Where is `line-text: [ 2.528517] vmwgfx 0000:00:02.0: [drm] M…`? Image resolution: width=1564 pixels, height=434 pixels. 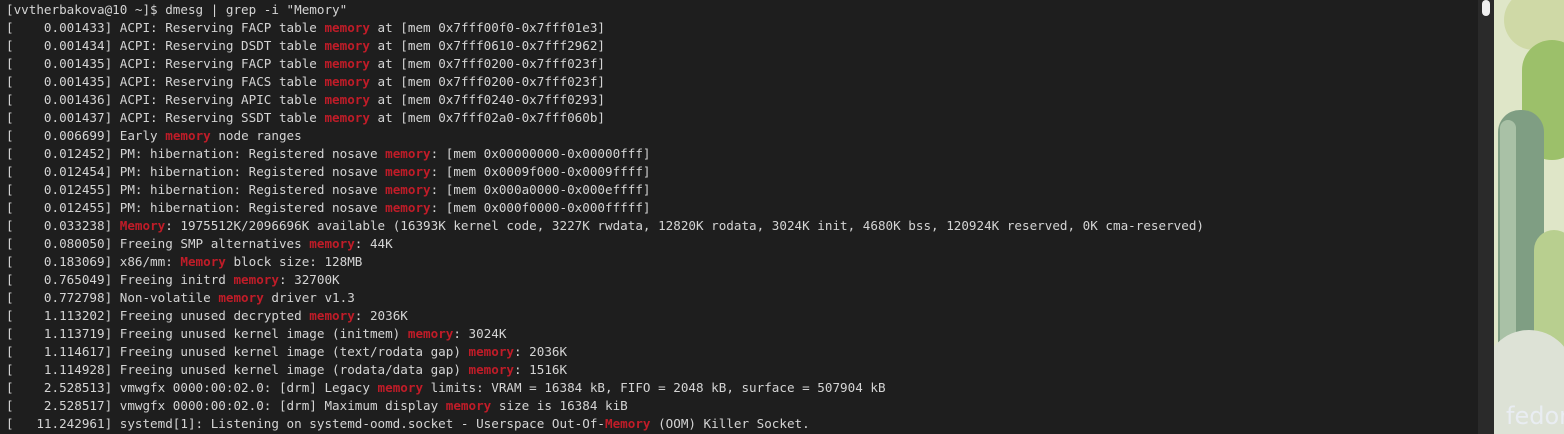
line-text: [ 2.528517] vmwgfx 0000:00:02.0: [drm] M… is located at coordinates (226, 405).